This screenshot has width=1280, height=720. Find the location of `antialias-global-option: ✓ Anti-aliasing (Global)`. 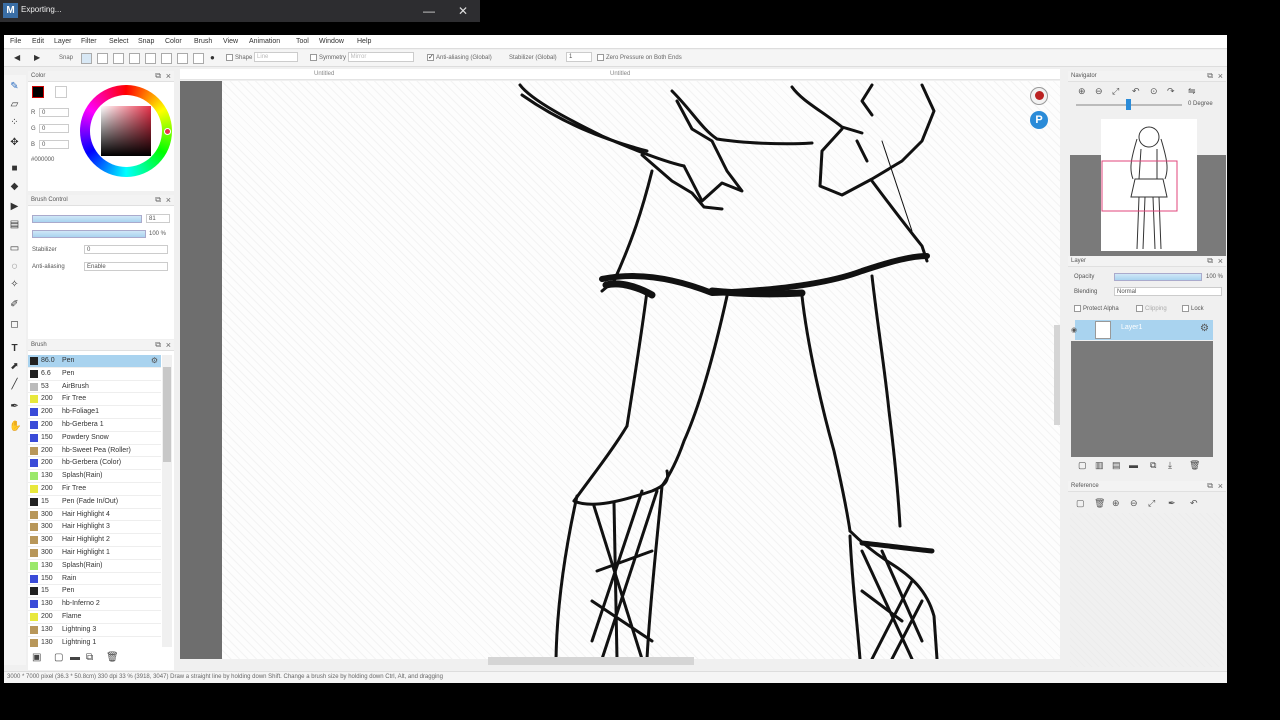

antialias-global-option: ✓ Anti-aliasing (Global) is located at coordinates (459, 58).